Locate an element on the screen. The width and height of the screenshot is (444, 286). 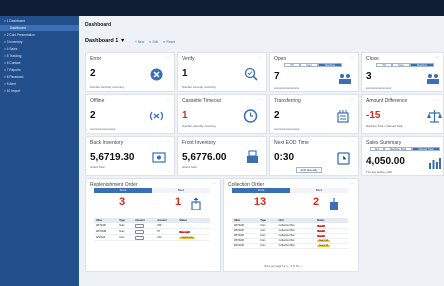
card-offline: Offline ⋯ 2 xxxxxxxxxxxxxxxxxx is located at coordinates (130, 114).